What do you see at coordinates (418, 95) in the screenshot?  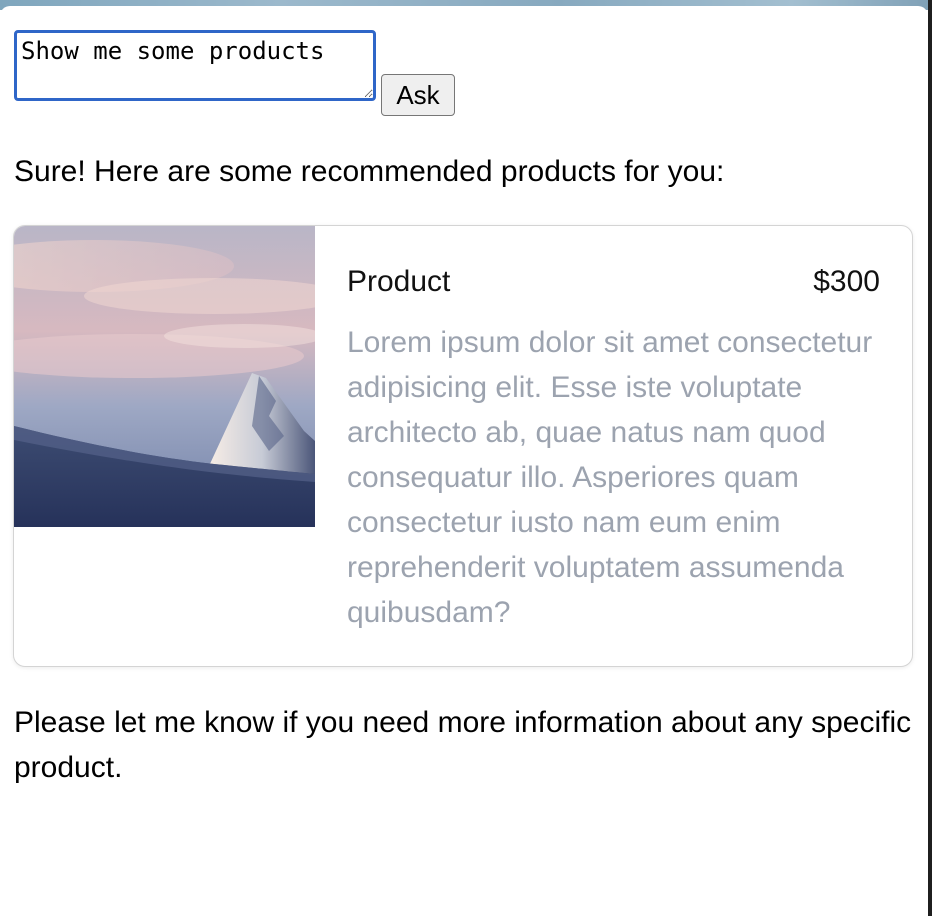 I see `ask-button: Ask` at bounding box center [418, 95].